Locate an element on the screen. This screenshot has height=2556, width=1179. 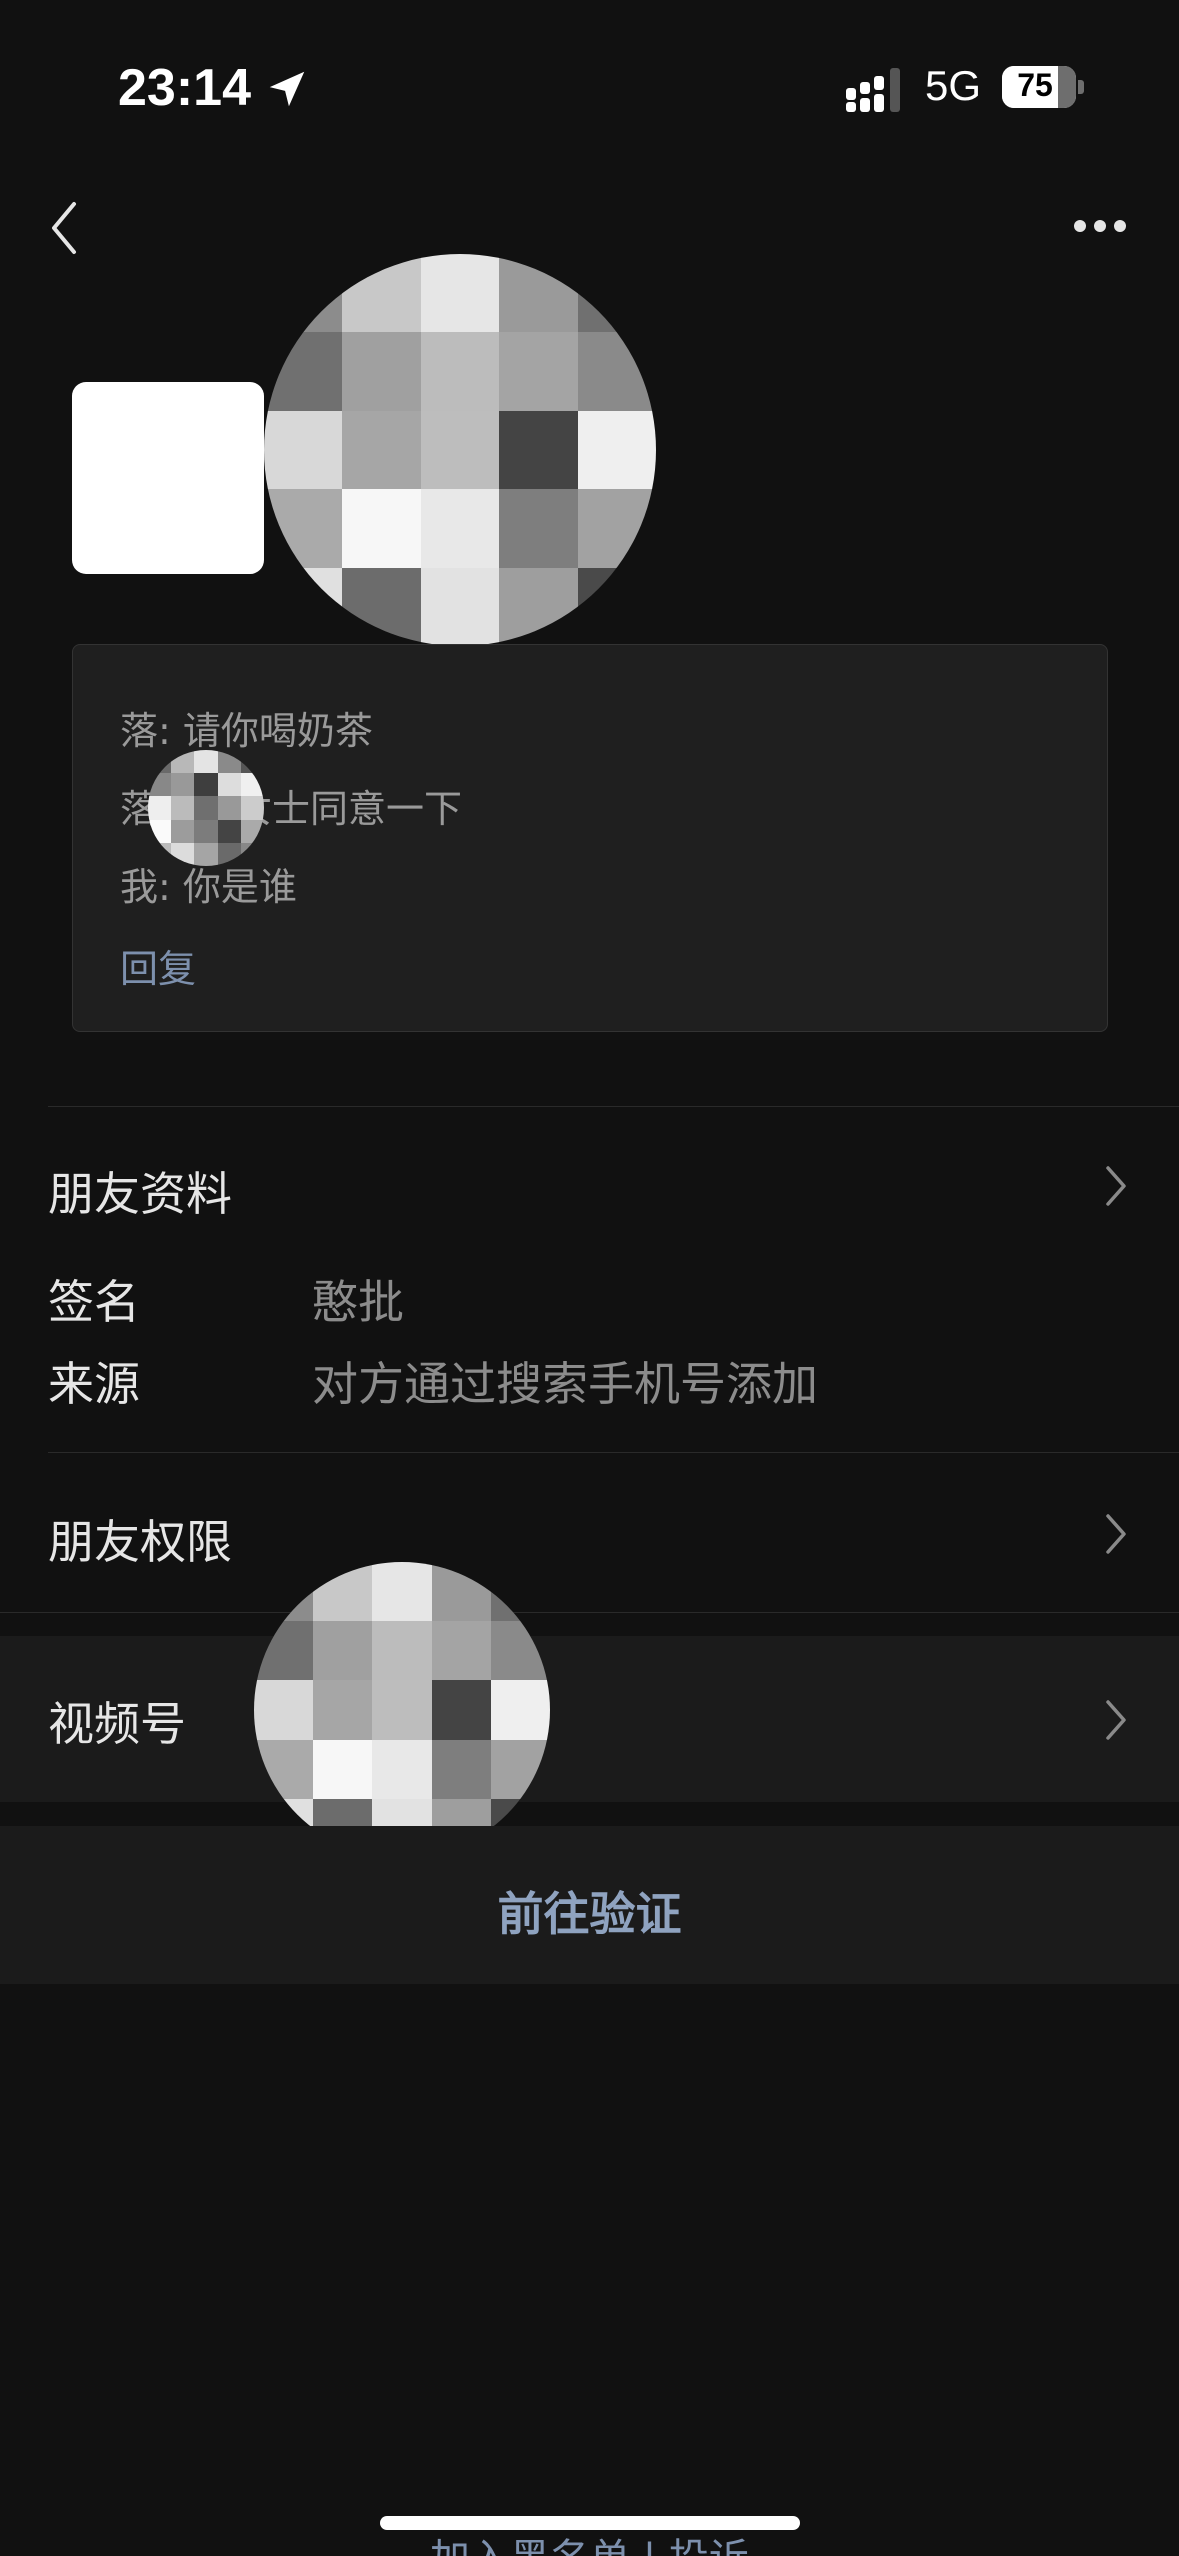
battery-percent: 75 is located at coordinates (1035, 85).